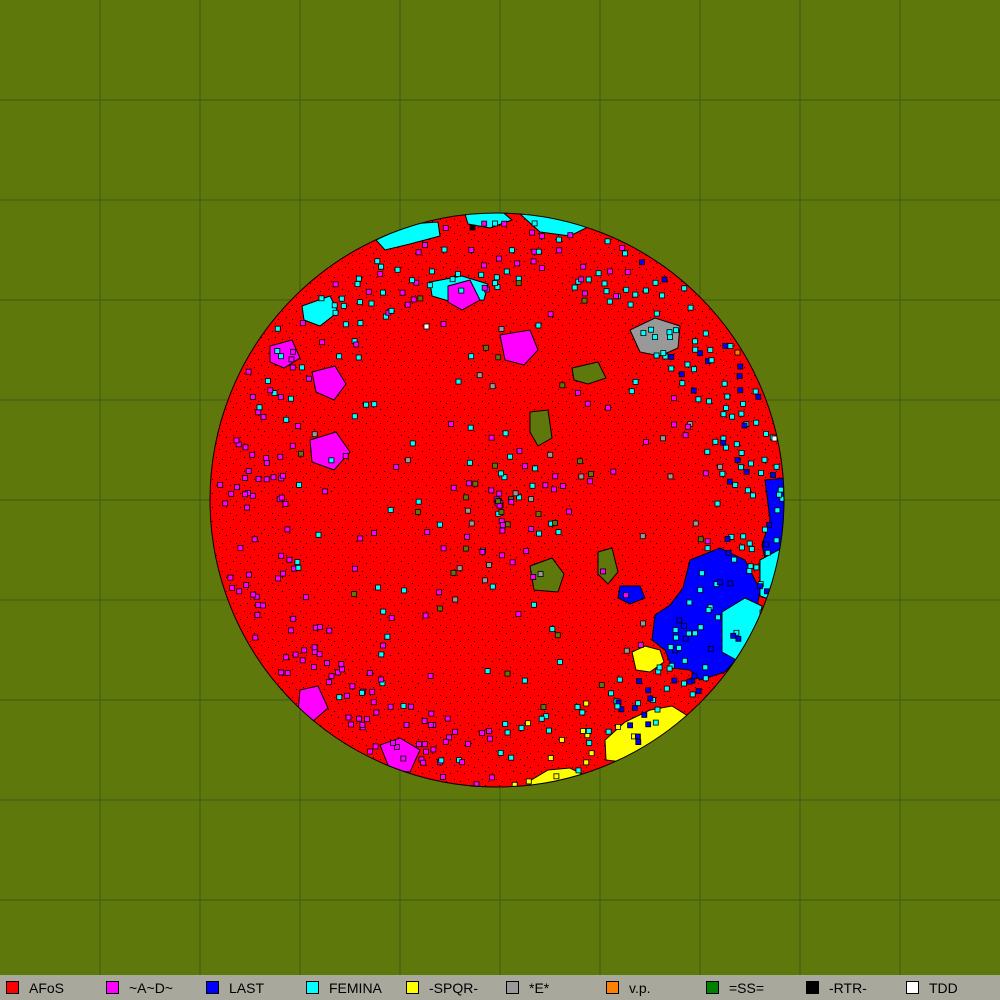  Describe the element at coordinates (712, 987) in the screenshot. I see `green-square-icon` at that location.